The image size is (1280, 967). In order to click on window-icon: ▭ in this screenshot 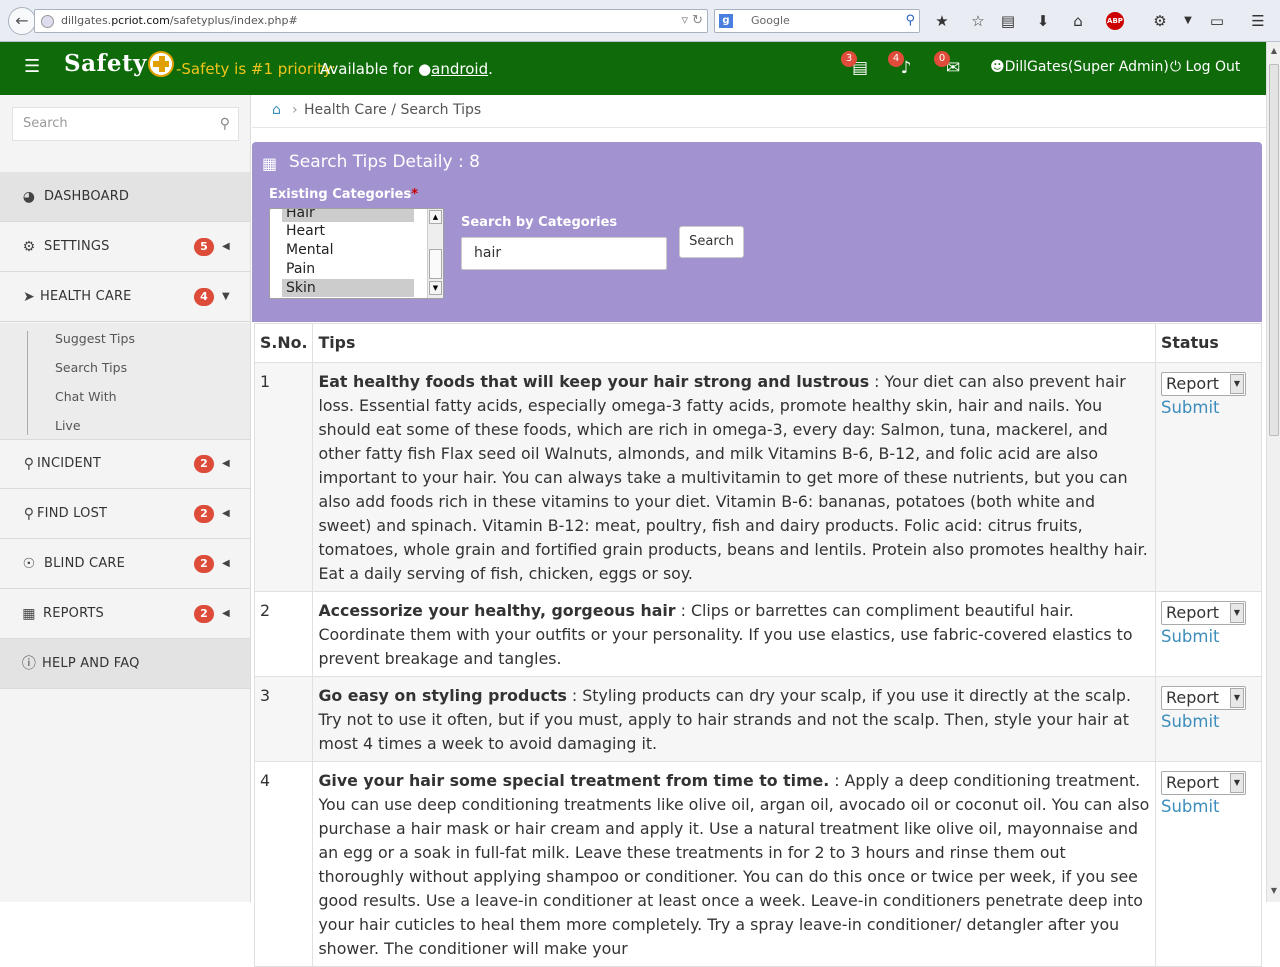, I will do `click(1217, 21)`.